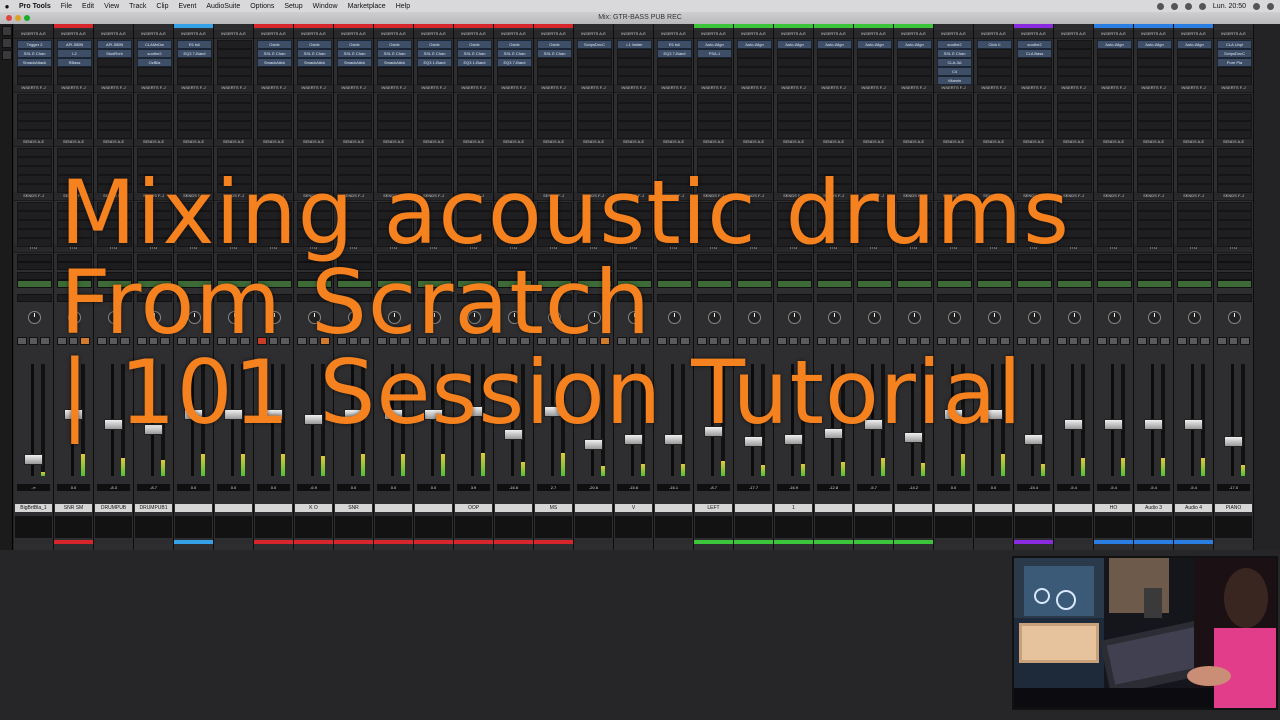 The height and width of the screenshot is (720, 1280). I want to click on insert-plugin: Click II, so click(994, 44).